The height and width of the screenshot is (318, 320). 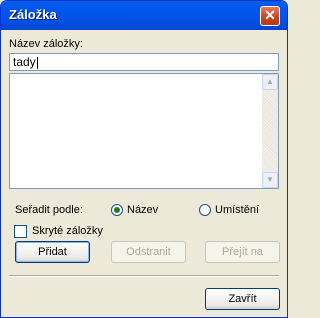 What do you see at coordinates (242, 299) in the screenshot?
I see `close-button: Zavřít` at bounding box center [242, 299].